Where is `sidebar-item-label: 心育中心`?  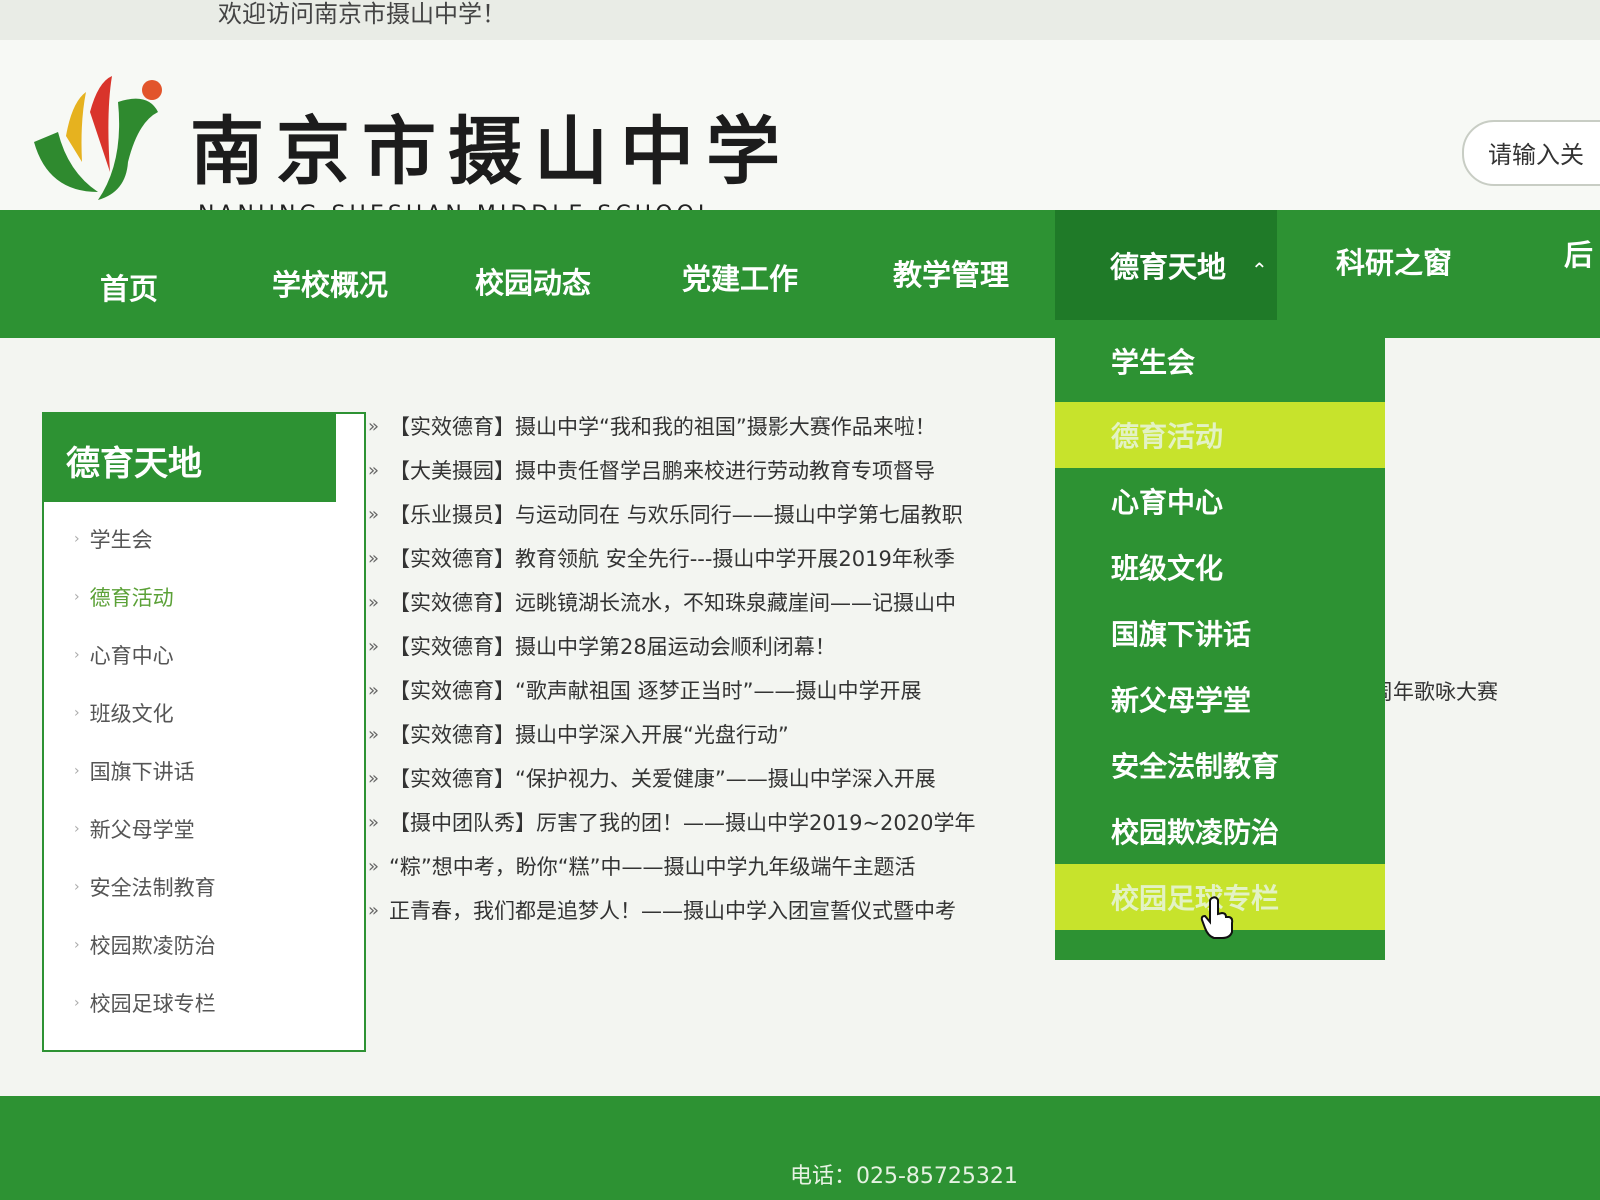
sidebar-item-label: 心育中心 is located at coordinates (131, 656).